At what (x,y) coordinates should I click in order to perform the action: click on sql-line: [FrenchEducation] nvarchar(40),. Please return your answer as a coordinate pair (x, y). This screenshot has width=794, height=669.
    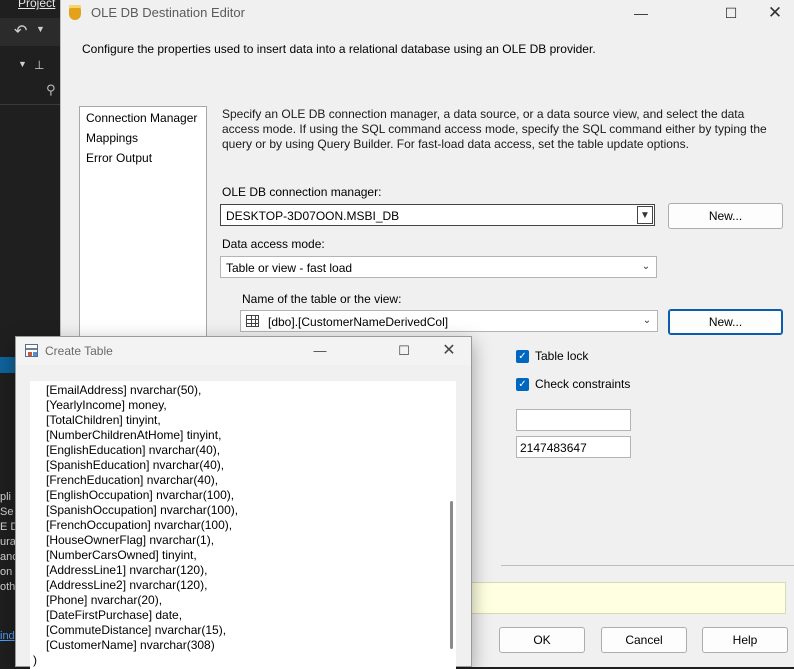
    Looking at the image, I should click on (132, 480).